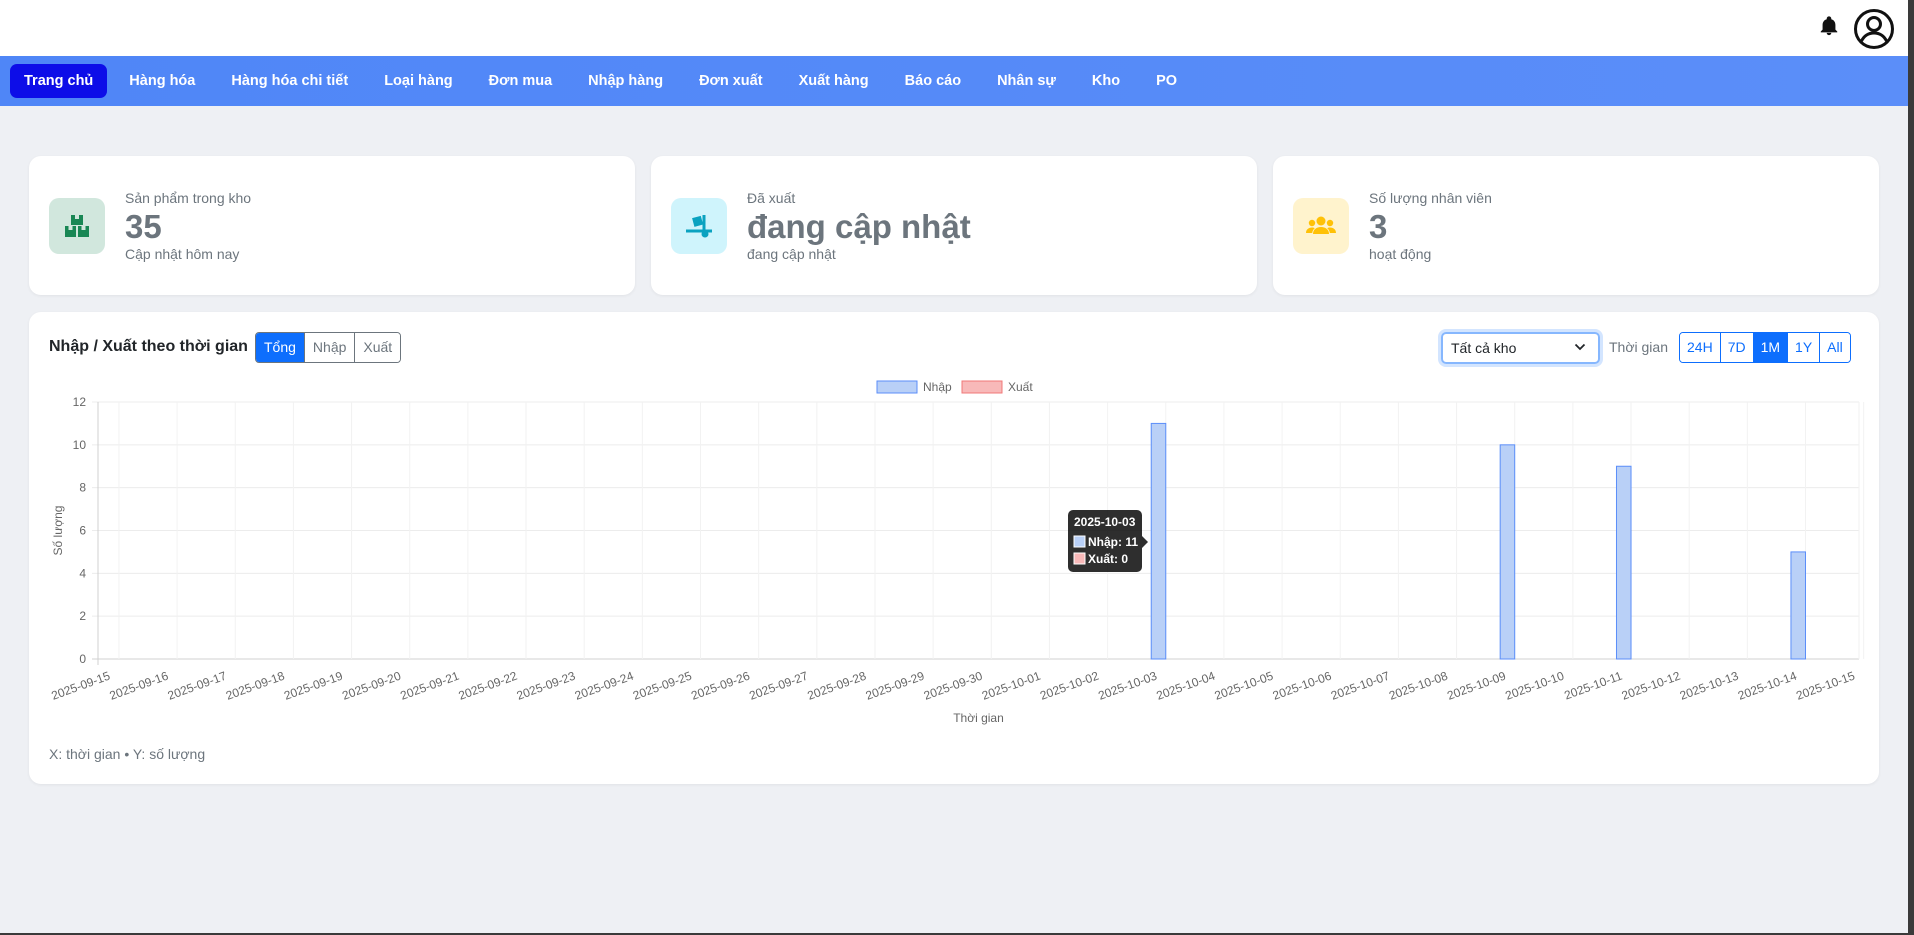 This screenshot has height=935, width=1914. I want to click on x-tick-label: 2025-09-27, so click(778, 686).